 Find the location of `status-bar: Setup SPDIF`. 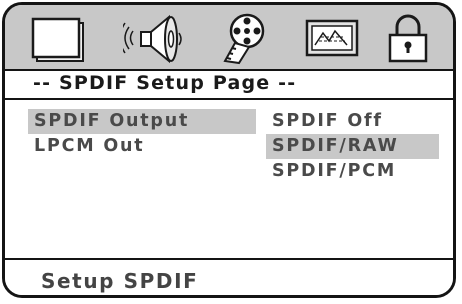

status-bar: Setup SPDIF is located at coordinates (229, 277).